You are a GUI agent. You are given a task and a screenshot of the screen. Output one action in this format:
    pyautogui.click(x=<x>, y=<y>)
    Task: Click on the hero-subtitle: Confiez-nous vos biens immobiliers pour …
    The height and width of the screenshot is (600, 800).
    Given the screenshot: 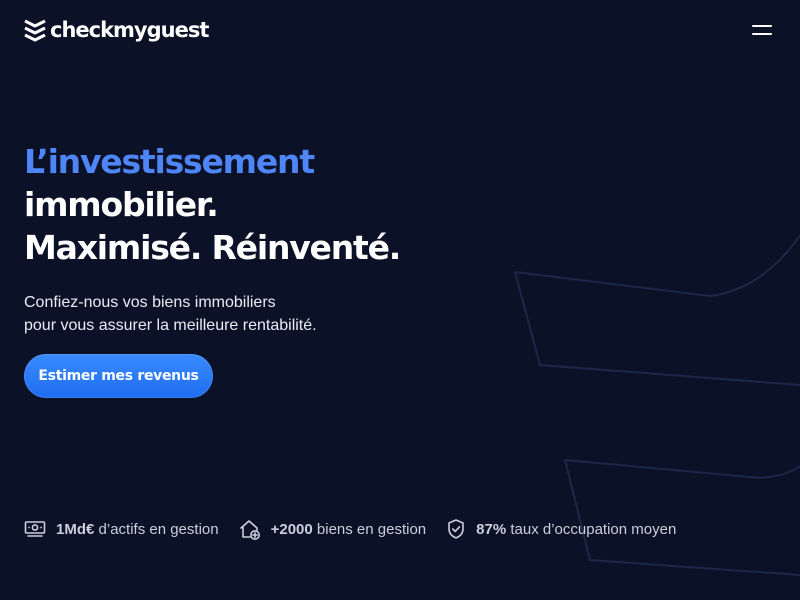 What is the action you would take?
    pyautogui.click(x=304, y=314)
    